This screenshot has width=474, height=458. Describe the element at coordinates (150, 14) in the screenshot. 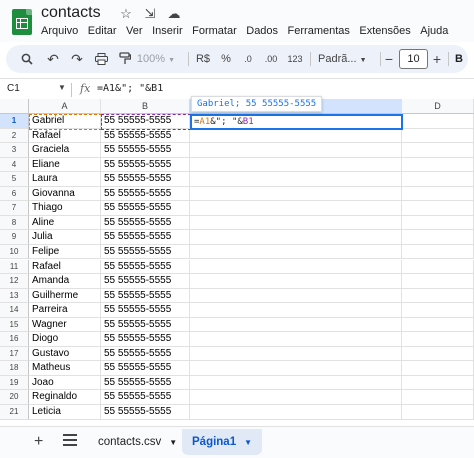

I see `move-folder-icon: ⇲` at that location.